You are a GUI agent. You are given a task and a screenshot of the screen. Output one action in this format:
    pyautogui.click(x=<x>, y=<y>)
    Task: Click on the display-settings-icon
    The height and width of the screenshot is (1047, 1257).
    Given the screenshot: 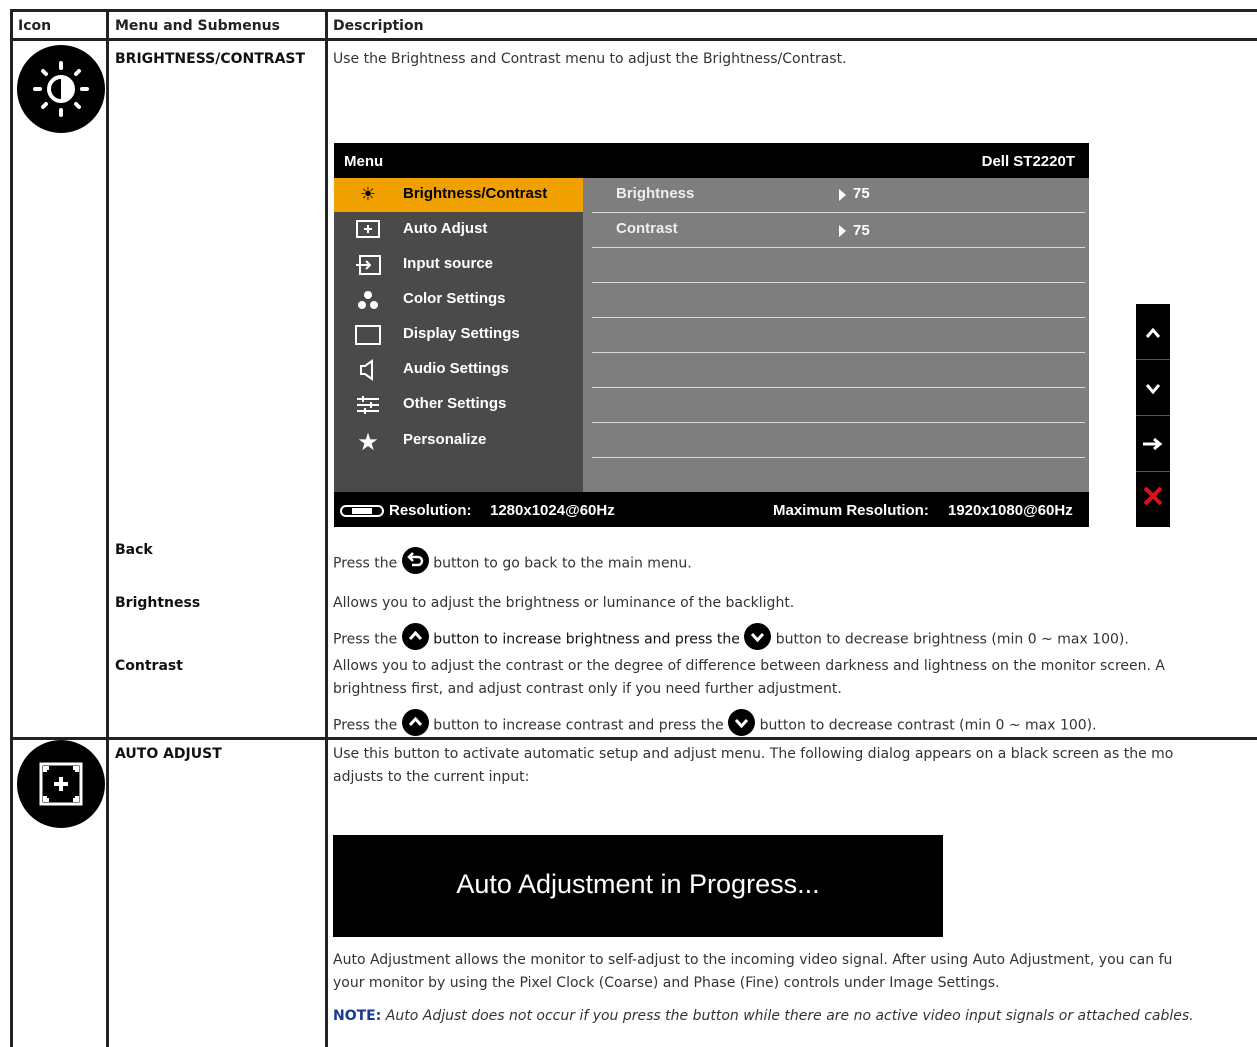 What is the action you would take?
    pyautogui.click(x=368, y=336)
    